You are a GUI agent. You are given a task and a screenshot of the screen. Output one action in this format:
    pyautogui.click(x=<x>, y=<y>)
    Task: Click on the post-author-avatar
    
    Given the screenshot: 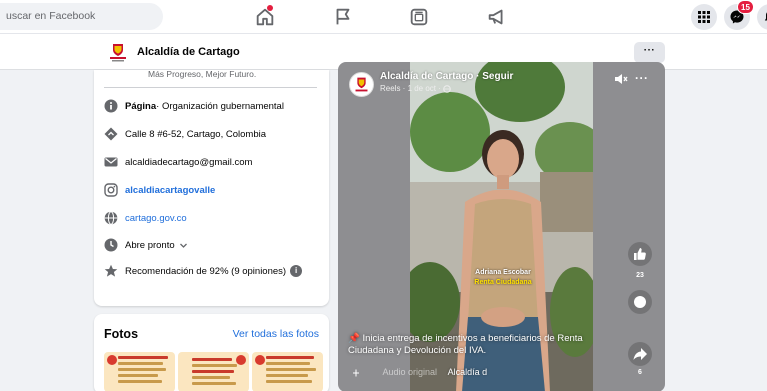 What is the action you would take?
    pyautogui.click(x=361, y=84)
    